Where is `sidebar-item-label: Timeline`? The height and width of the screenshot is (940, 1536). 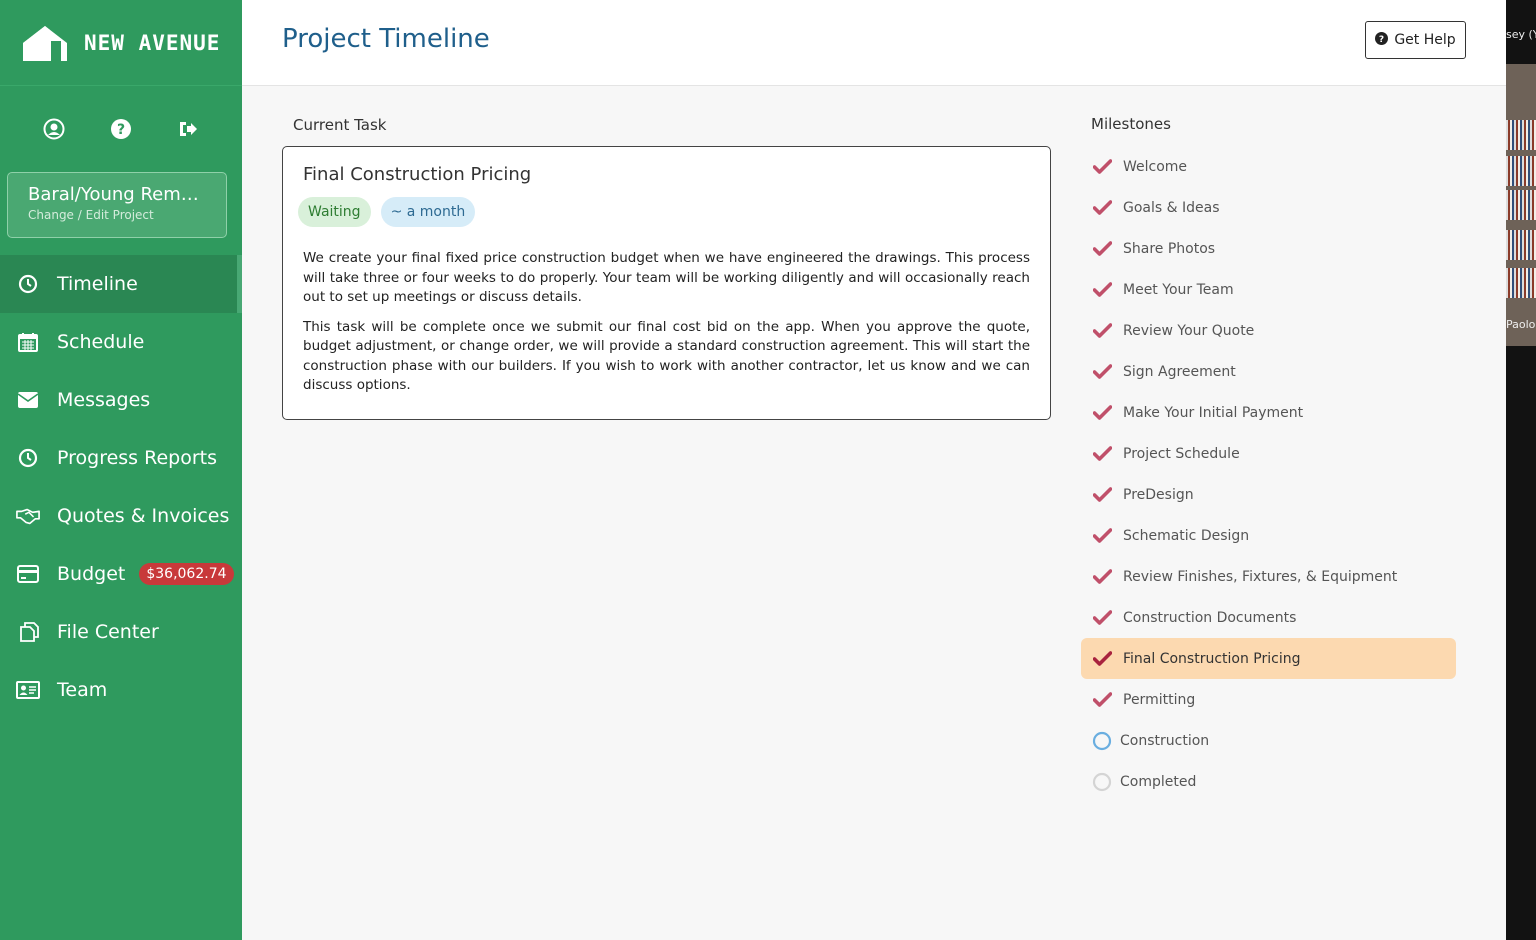
sidebar-item-label: Timeline is located at coordinates (97, 284).